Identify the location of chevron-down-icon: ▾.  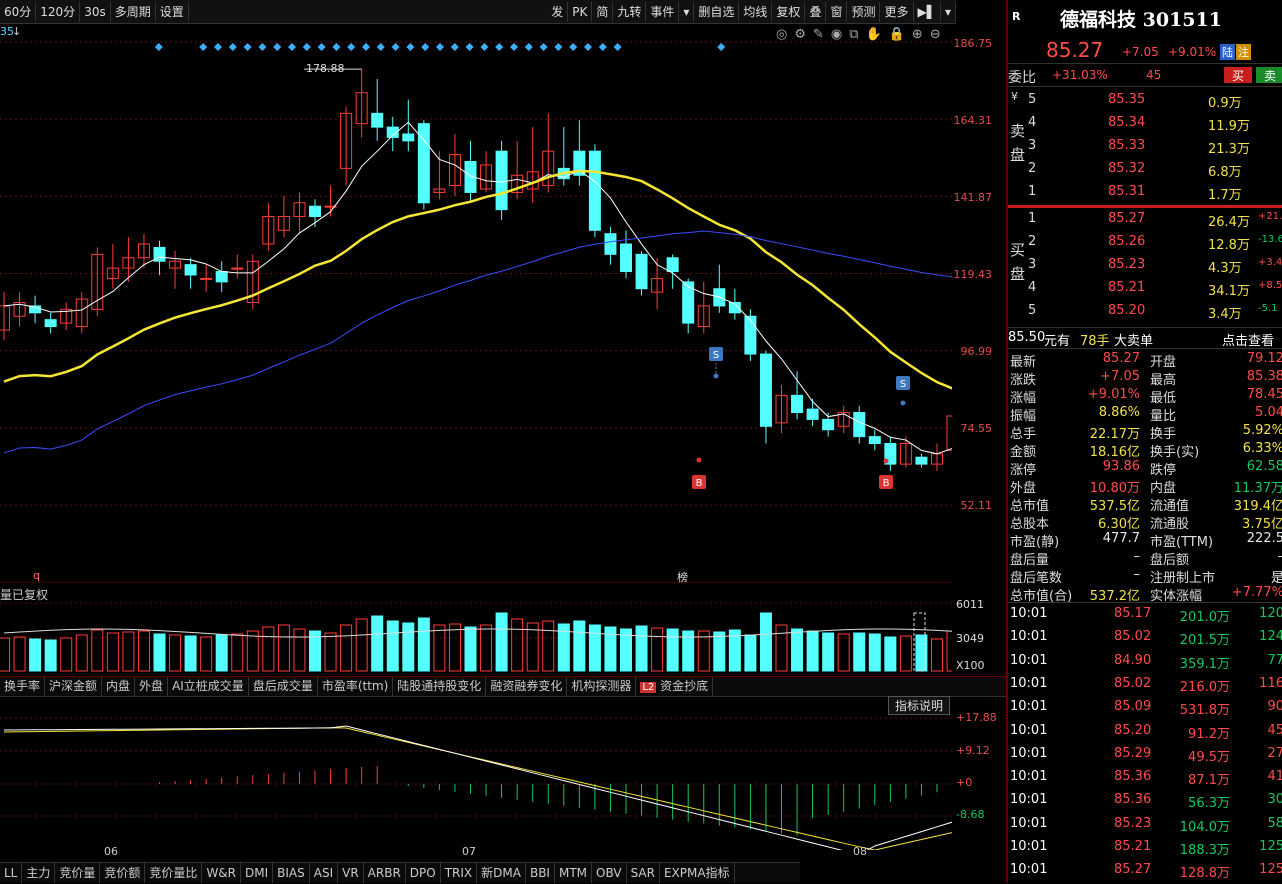
(948, 11).